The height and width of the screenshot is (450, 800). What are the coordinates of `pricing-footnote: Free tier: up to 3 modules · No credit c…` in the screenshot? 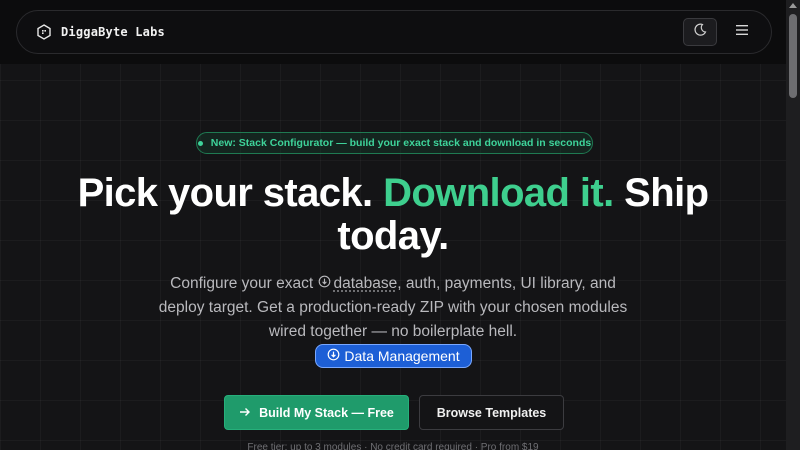 It's located at (393, 446).